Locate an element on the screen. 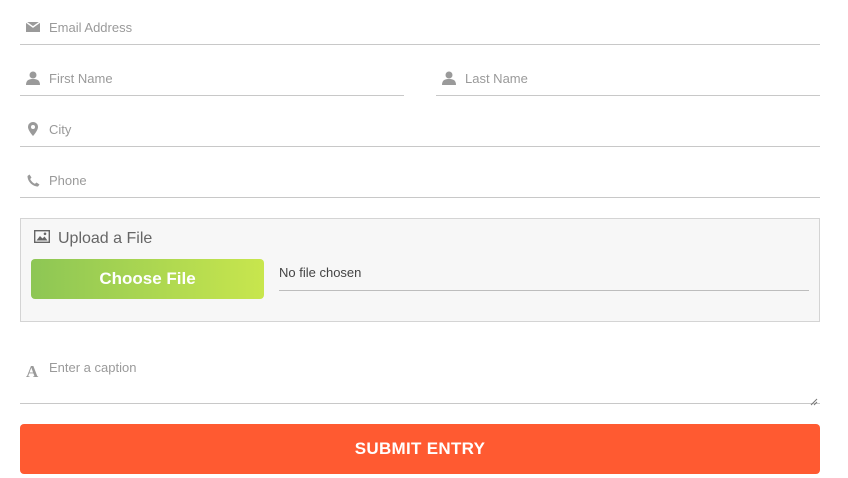 This screenshot has width=848, height=478. last-name-field-row is located at coordinates (628, 73).